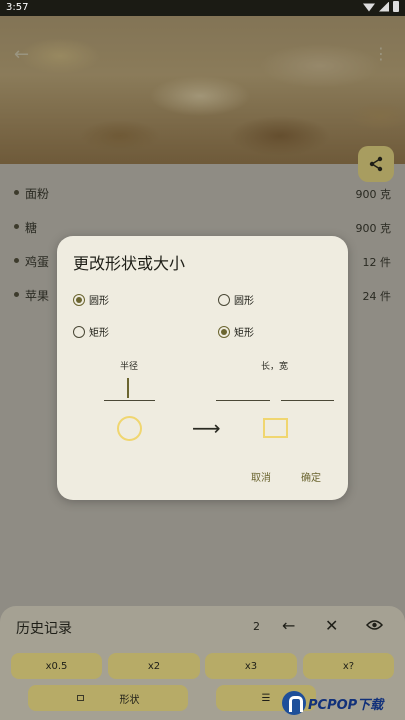  Describe the element at coordinates (343, 703) in the screenshot. I see `pcpop-watermark: PCPOP下载` at that location.